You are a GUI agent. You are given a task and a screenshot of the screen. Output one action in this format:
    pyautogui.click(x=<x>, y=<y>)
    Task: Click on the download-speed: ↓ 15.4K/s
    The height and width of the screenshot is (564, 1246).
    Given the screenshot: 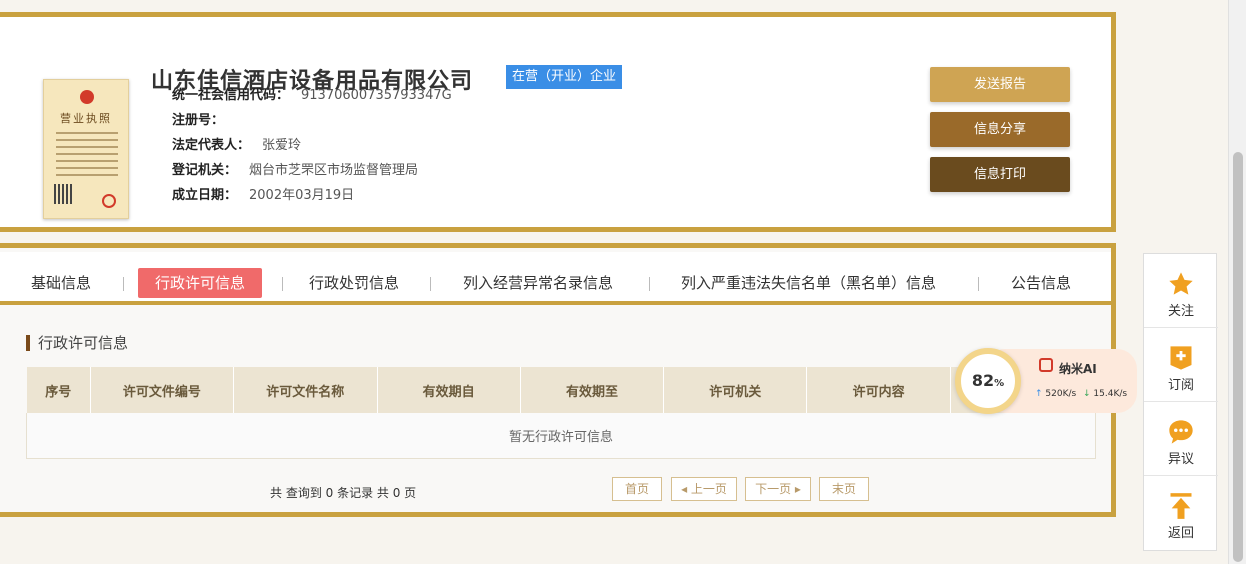 What is the action you would take?
    pyautogui.click(x=1105, y=394)
    